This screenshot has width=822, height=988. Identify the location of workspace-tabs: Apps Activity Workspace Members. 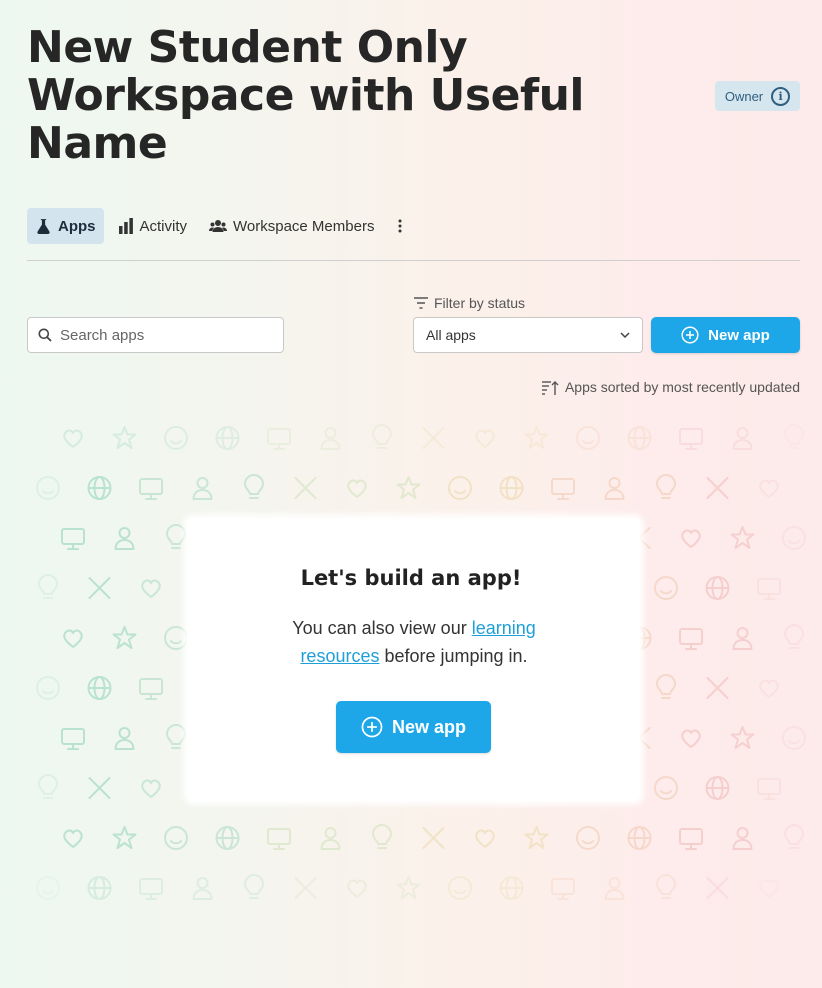
(219, 226).